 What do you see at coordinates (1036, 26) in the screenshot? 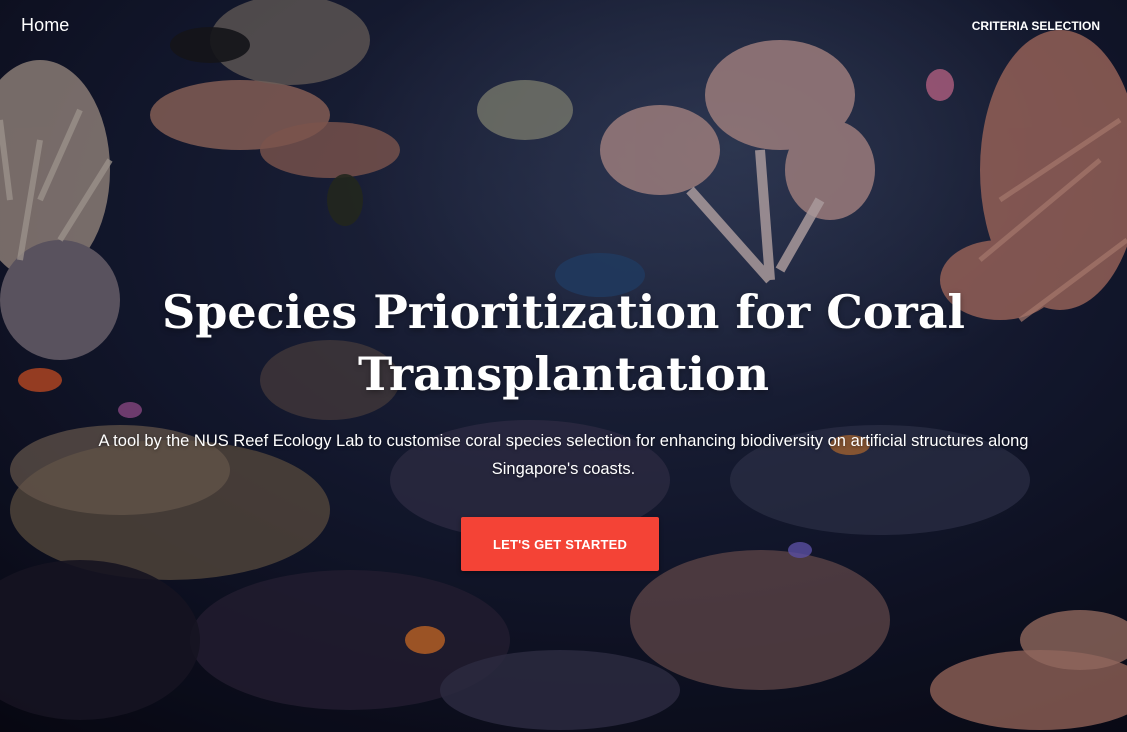
I see `nav-criteria-selection-link: CRITERIA SELECTION` at bounding box center [1036, 26].